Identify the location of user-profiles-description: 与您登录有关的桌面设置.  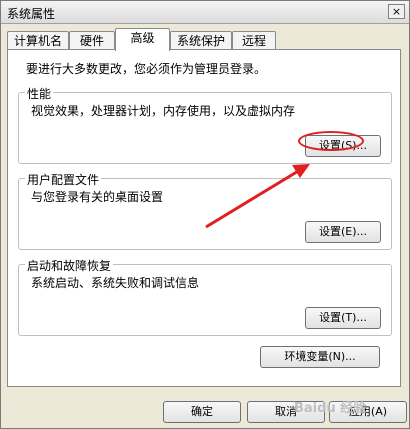
(97, 197).